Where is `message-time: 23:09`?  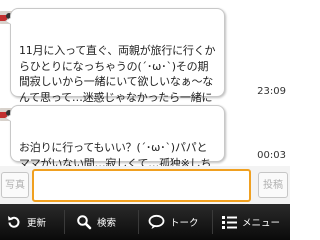
message-time: 23:09 is located at coordinates (271, 91).